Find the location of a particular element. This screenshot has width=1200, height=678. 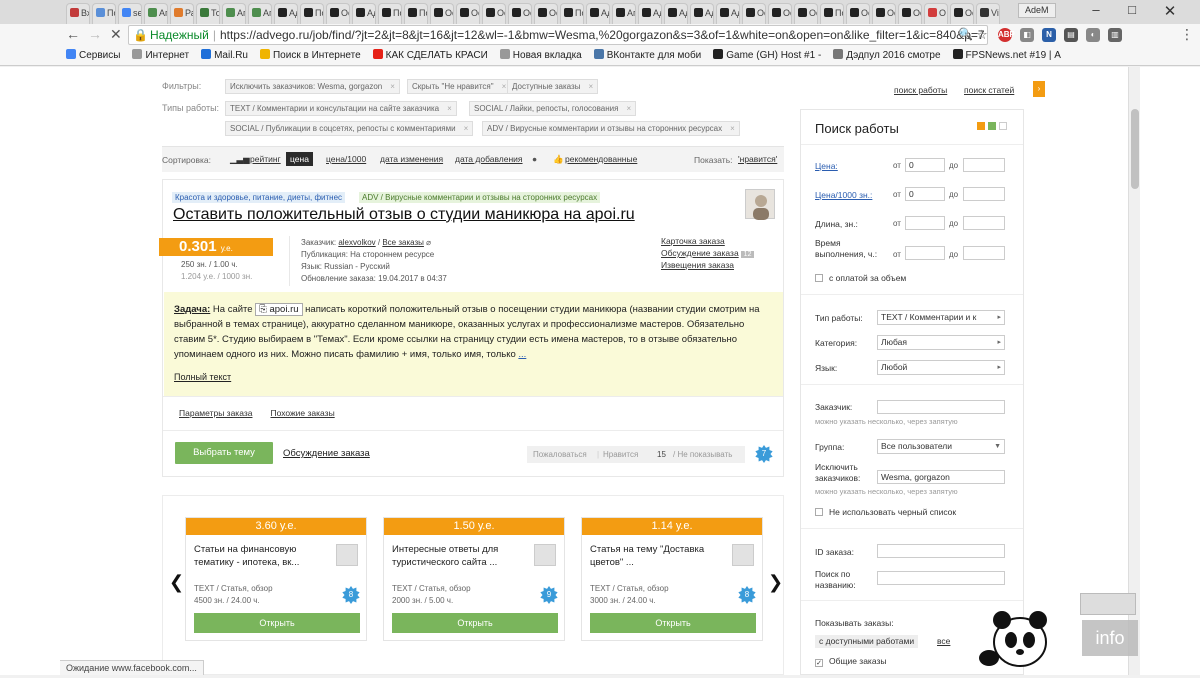

discuss-order-link: Обсуждение заказа is located at coordinates (326, 453).